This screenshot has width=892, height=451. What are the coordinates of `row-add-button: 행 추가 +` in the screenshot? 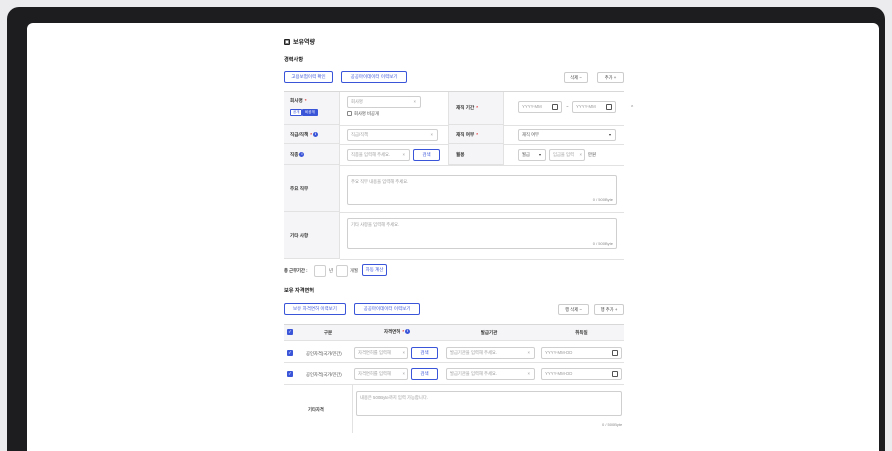 It's located at (609, 309).